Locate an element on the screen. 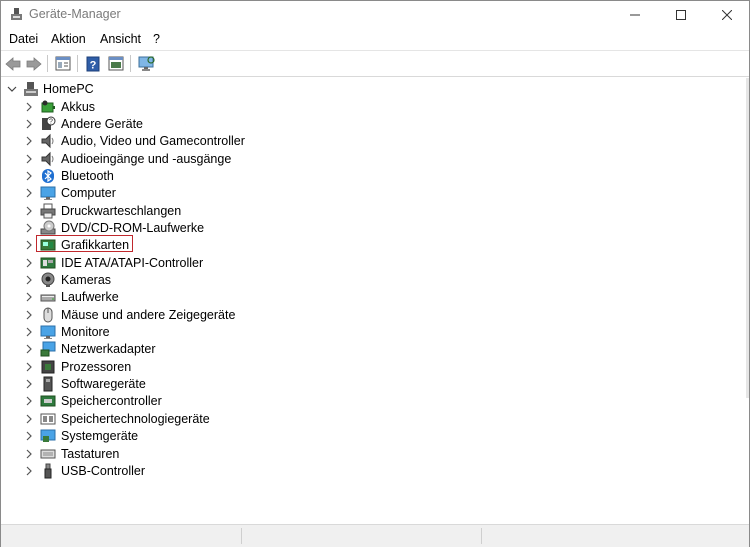  disc-drive-icon is located at coordinates (48, 227).